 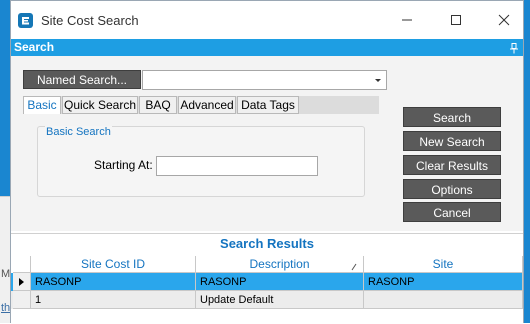 I want to click on grid-empty-area, so click(x=267, y=316).